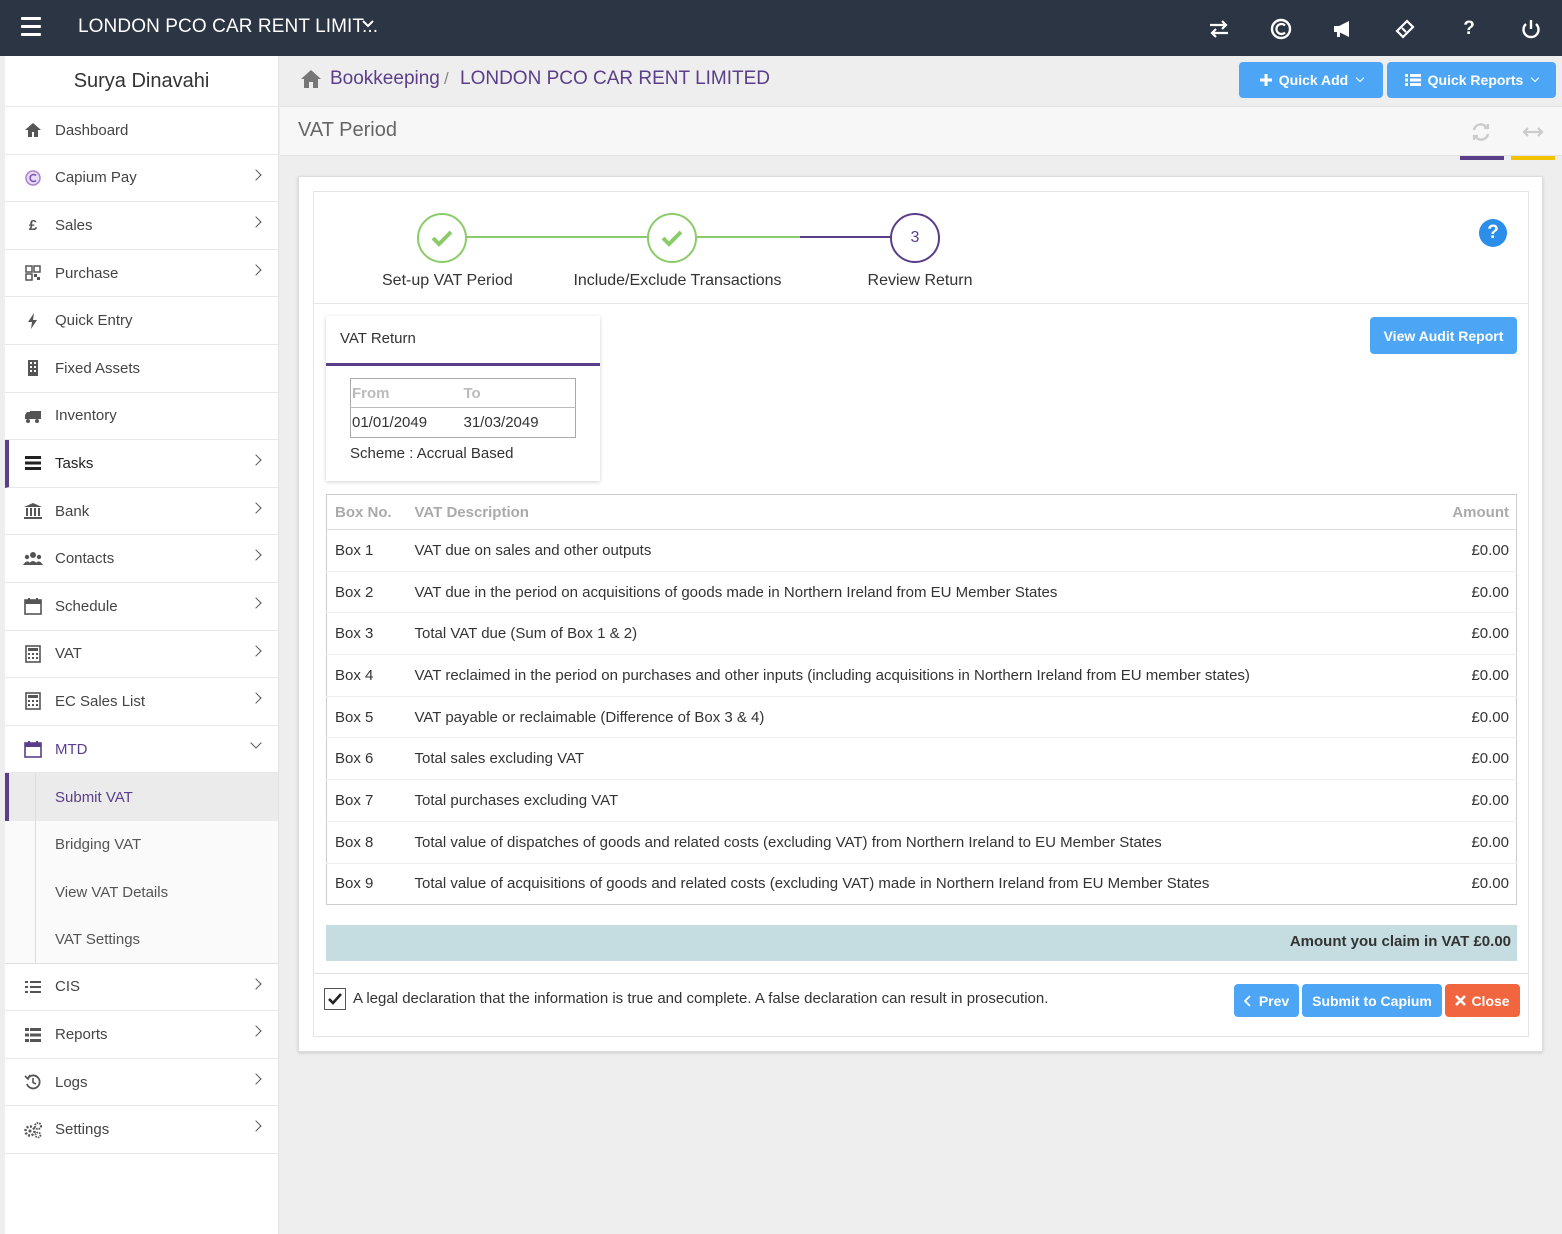 This screenshot has height=1234, width=1562. Describe the element at coordinates (141, 1130) in the screenshot. I see `sidebar-item-settings: Settings` at that location.